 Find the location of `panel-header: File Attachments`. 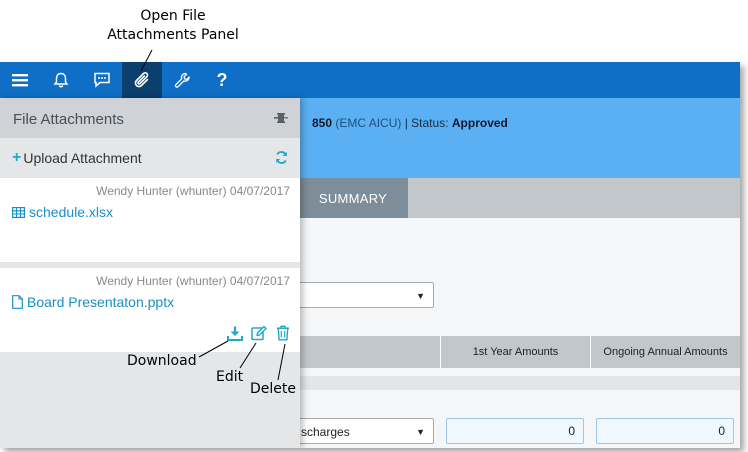

panel-header: File Attachments is located at coordinates (150, 118).